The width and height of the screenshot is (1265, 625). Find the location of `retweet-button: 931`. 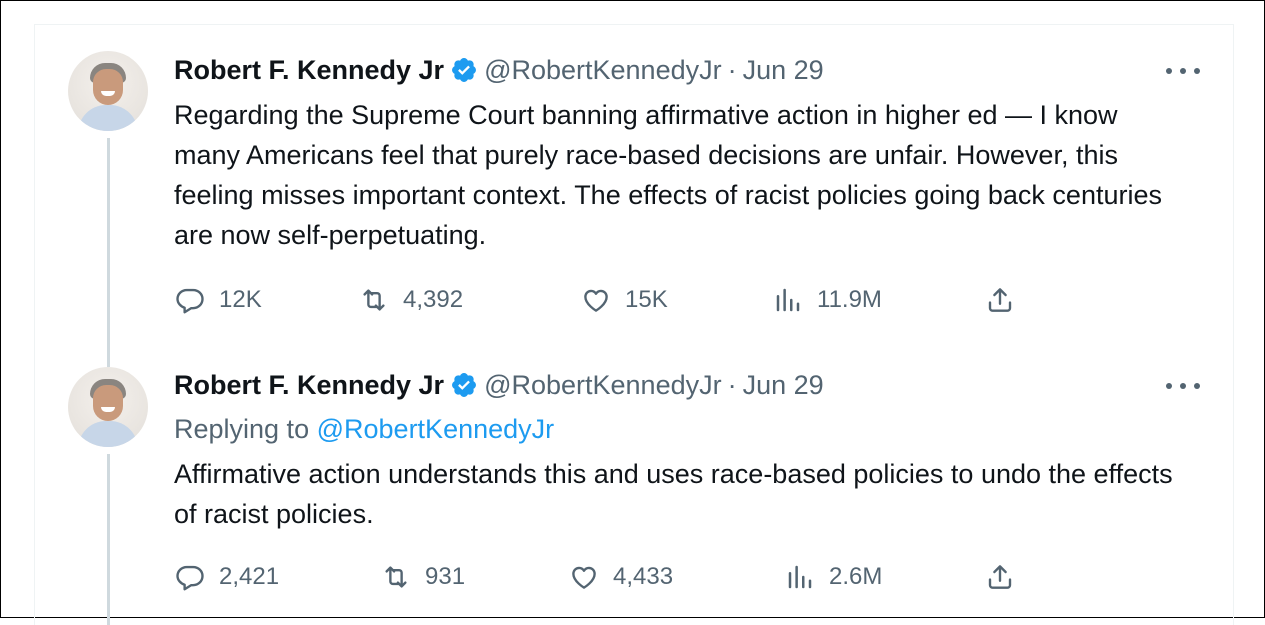

retweet-button: 931 is located at coordinates (423, 577).